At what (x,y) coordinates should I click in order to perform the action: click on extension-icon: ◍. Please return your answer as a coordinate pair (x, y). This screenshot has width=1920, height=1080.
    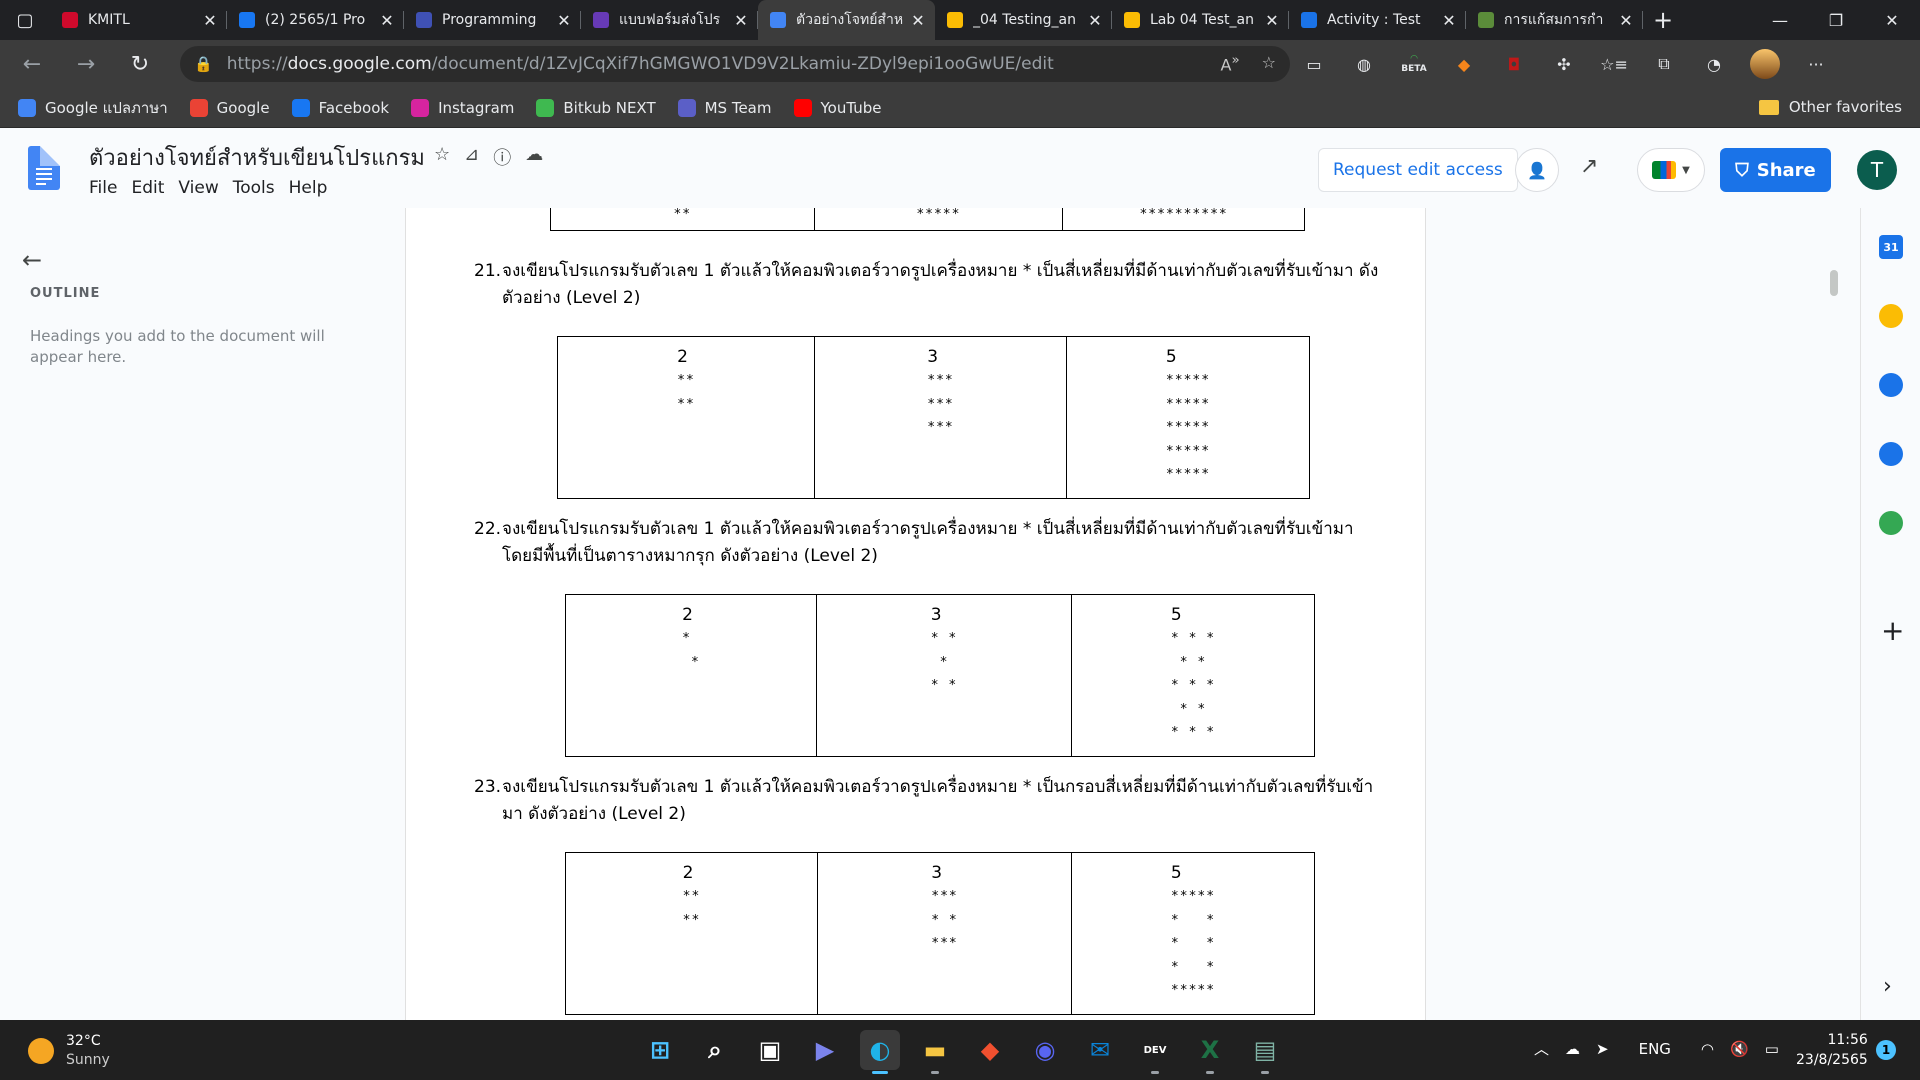
    Looking at the image, I should click on (1364, 64).